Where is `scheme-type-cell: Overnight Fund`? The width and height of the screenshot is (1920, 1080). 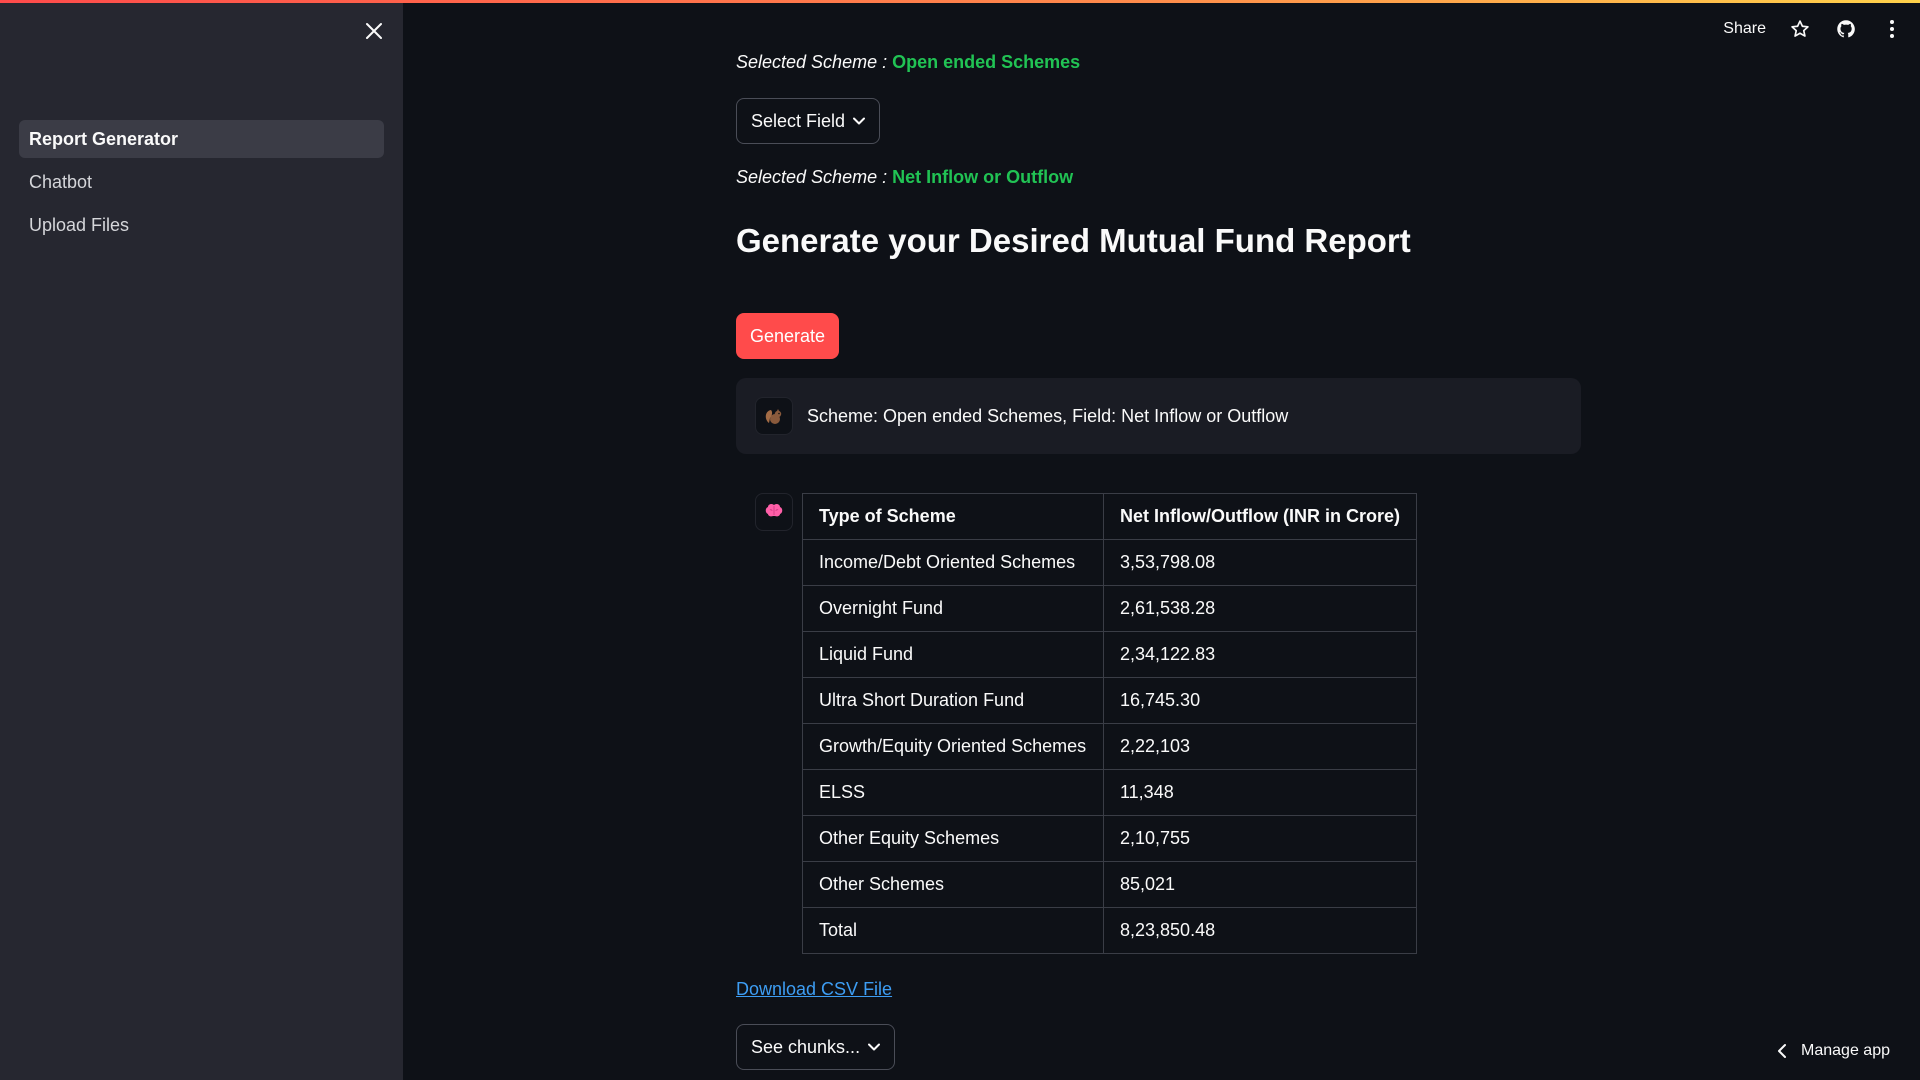 scheme-type-cell: Overnight Fund is located at coordinates (953, 608).